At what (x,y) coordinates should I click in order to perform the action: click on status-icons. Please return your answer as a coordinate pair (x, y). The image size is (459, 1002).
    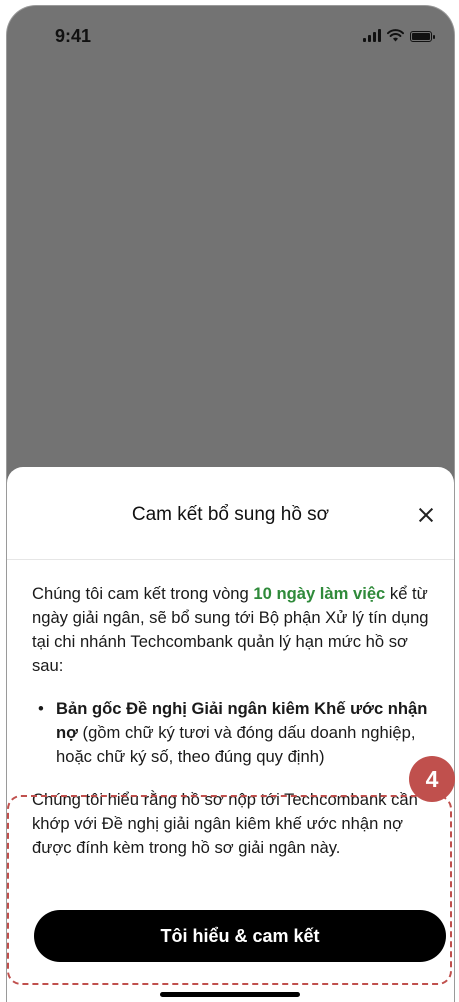
    Looking at the image, I should click on (399, 35).